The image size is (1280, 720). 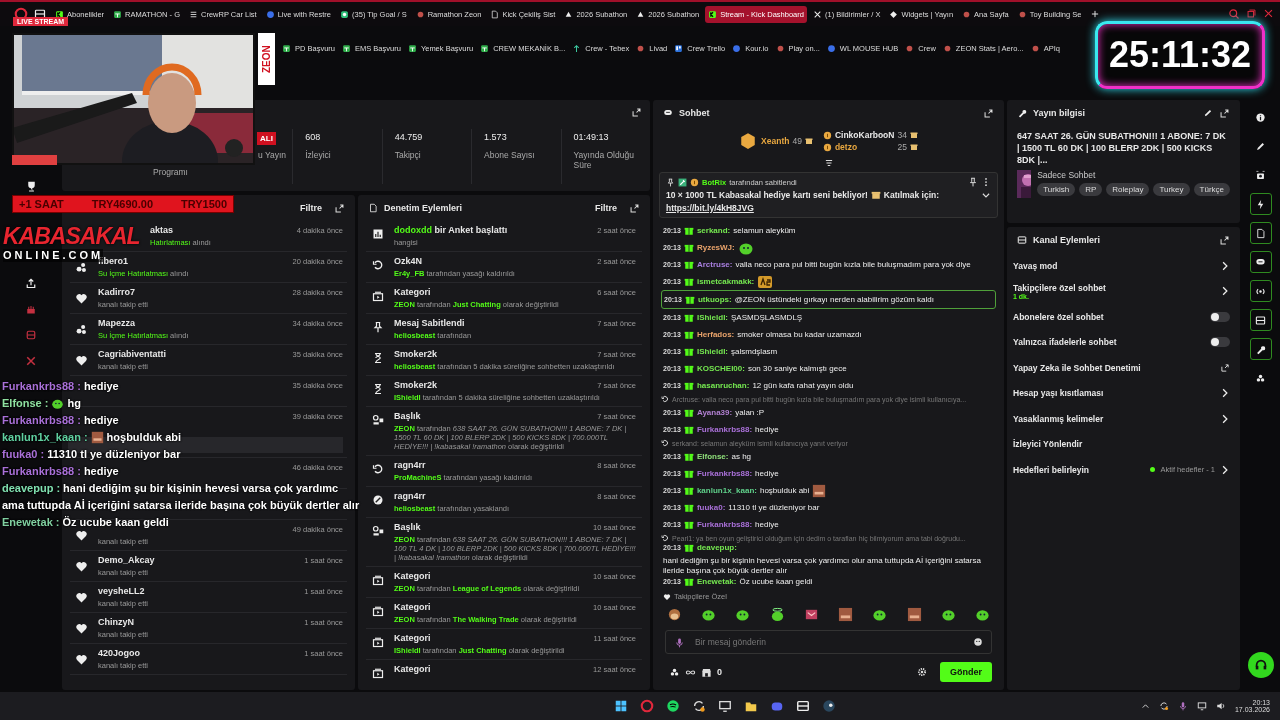 What do you see at coordinates (922, 672) in the screenshot?
I see `settings-icon` at bounding box center [922, 672].